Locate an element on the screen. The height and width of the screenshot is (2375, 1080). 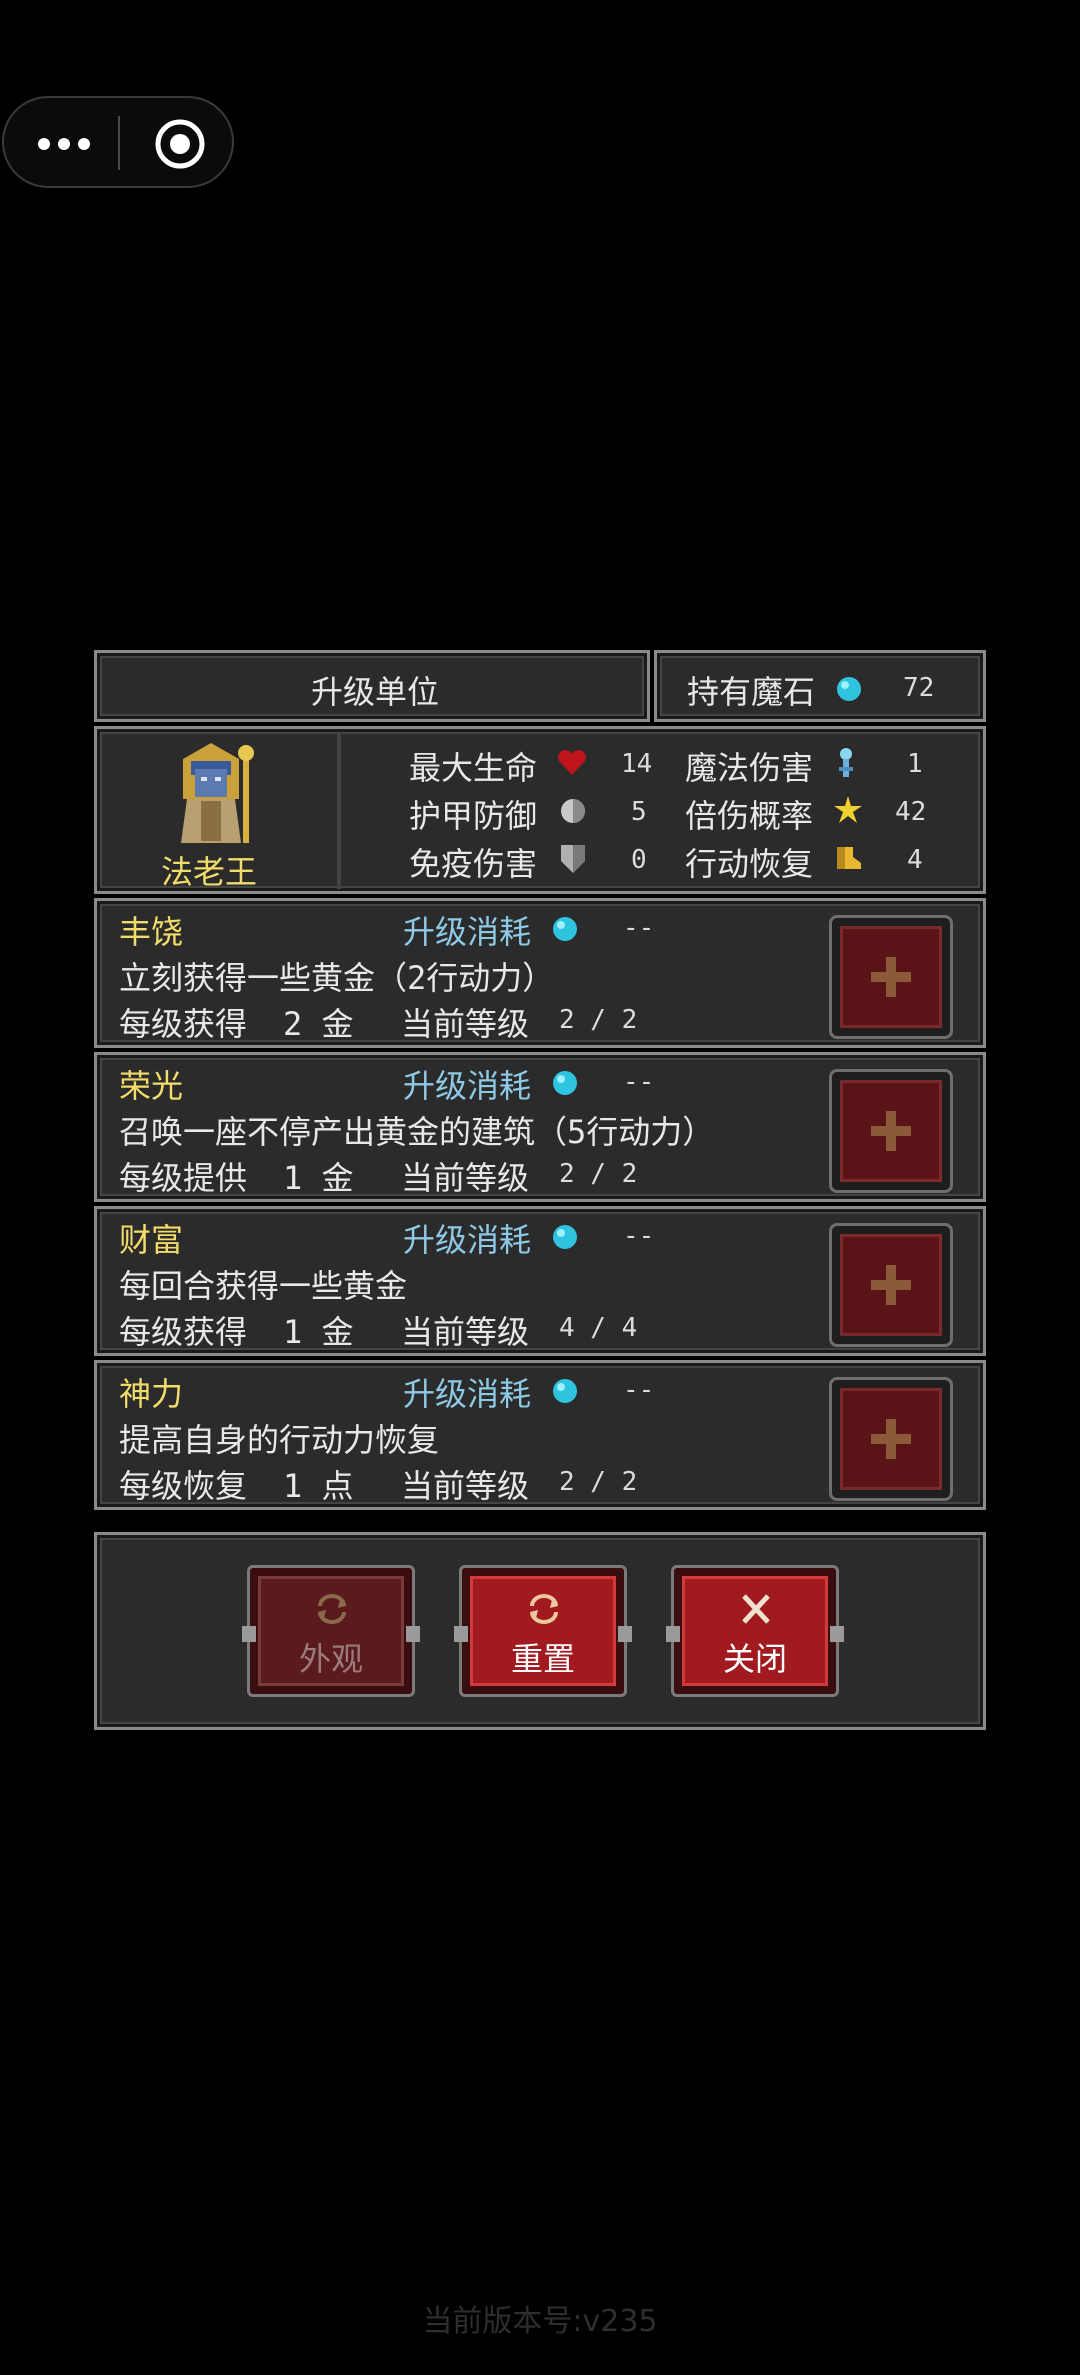
stat-label-action-recovery: 行动恢复 is located at coordinates (749, 864).